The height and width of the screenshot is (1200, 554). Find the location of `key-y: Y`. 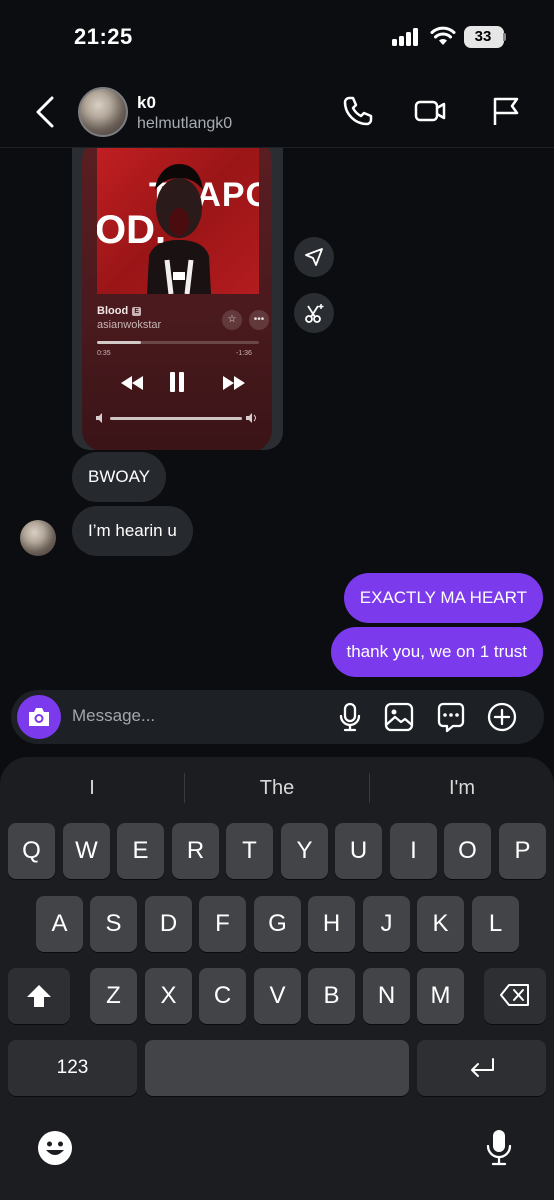

key-y: Y is located at coordinates (304, 851).